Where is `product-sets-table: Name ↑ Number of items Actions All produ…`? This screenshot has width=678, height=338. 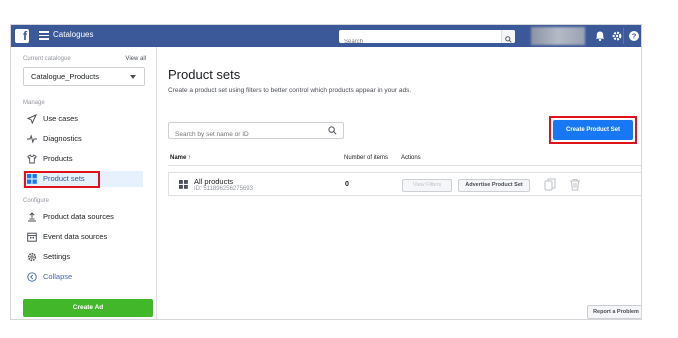 product-sets-table: Name ↑ Number of items Actions All produ… is located at coordinates (404, 174).